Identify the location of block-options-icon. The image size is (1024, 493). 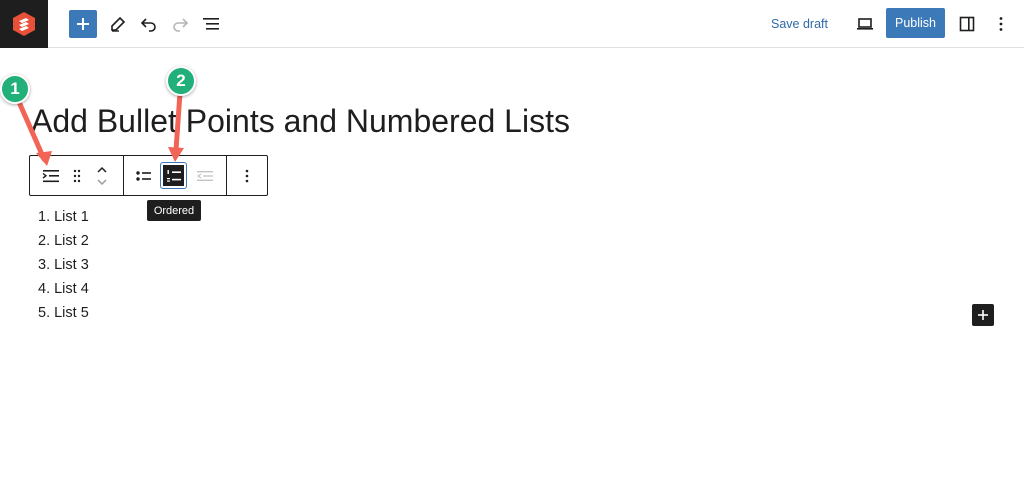
(247, 175).